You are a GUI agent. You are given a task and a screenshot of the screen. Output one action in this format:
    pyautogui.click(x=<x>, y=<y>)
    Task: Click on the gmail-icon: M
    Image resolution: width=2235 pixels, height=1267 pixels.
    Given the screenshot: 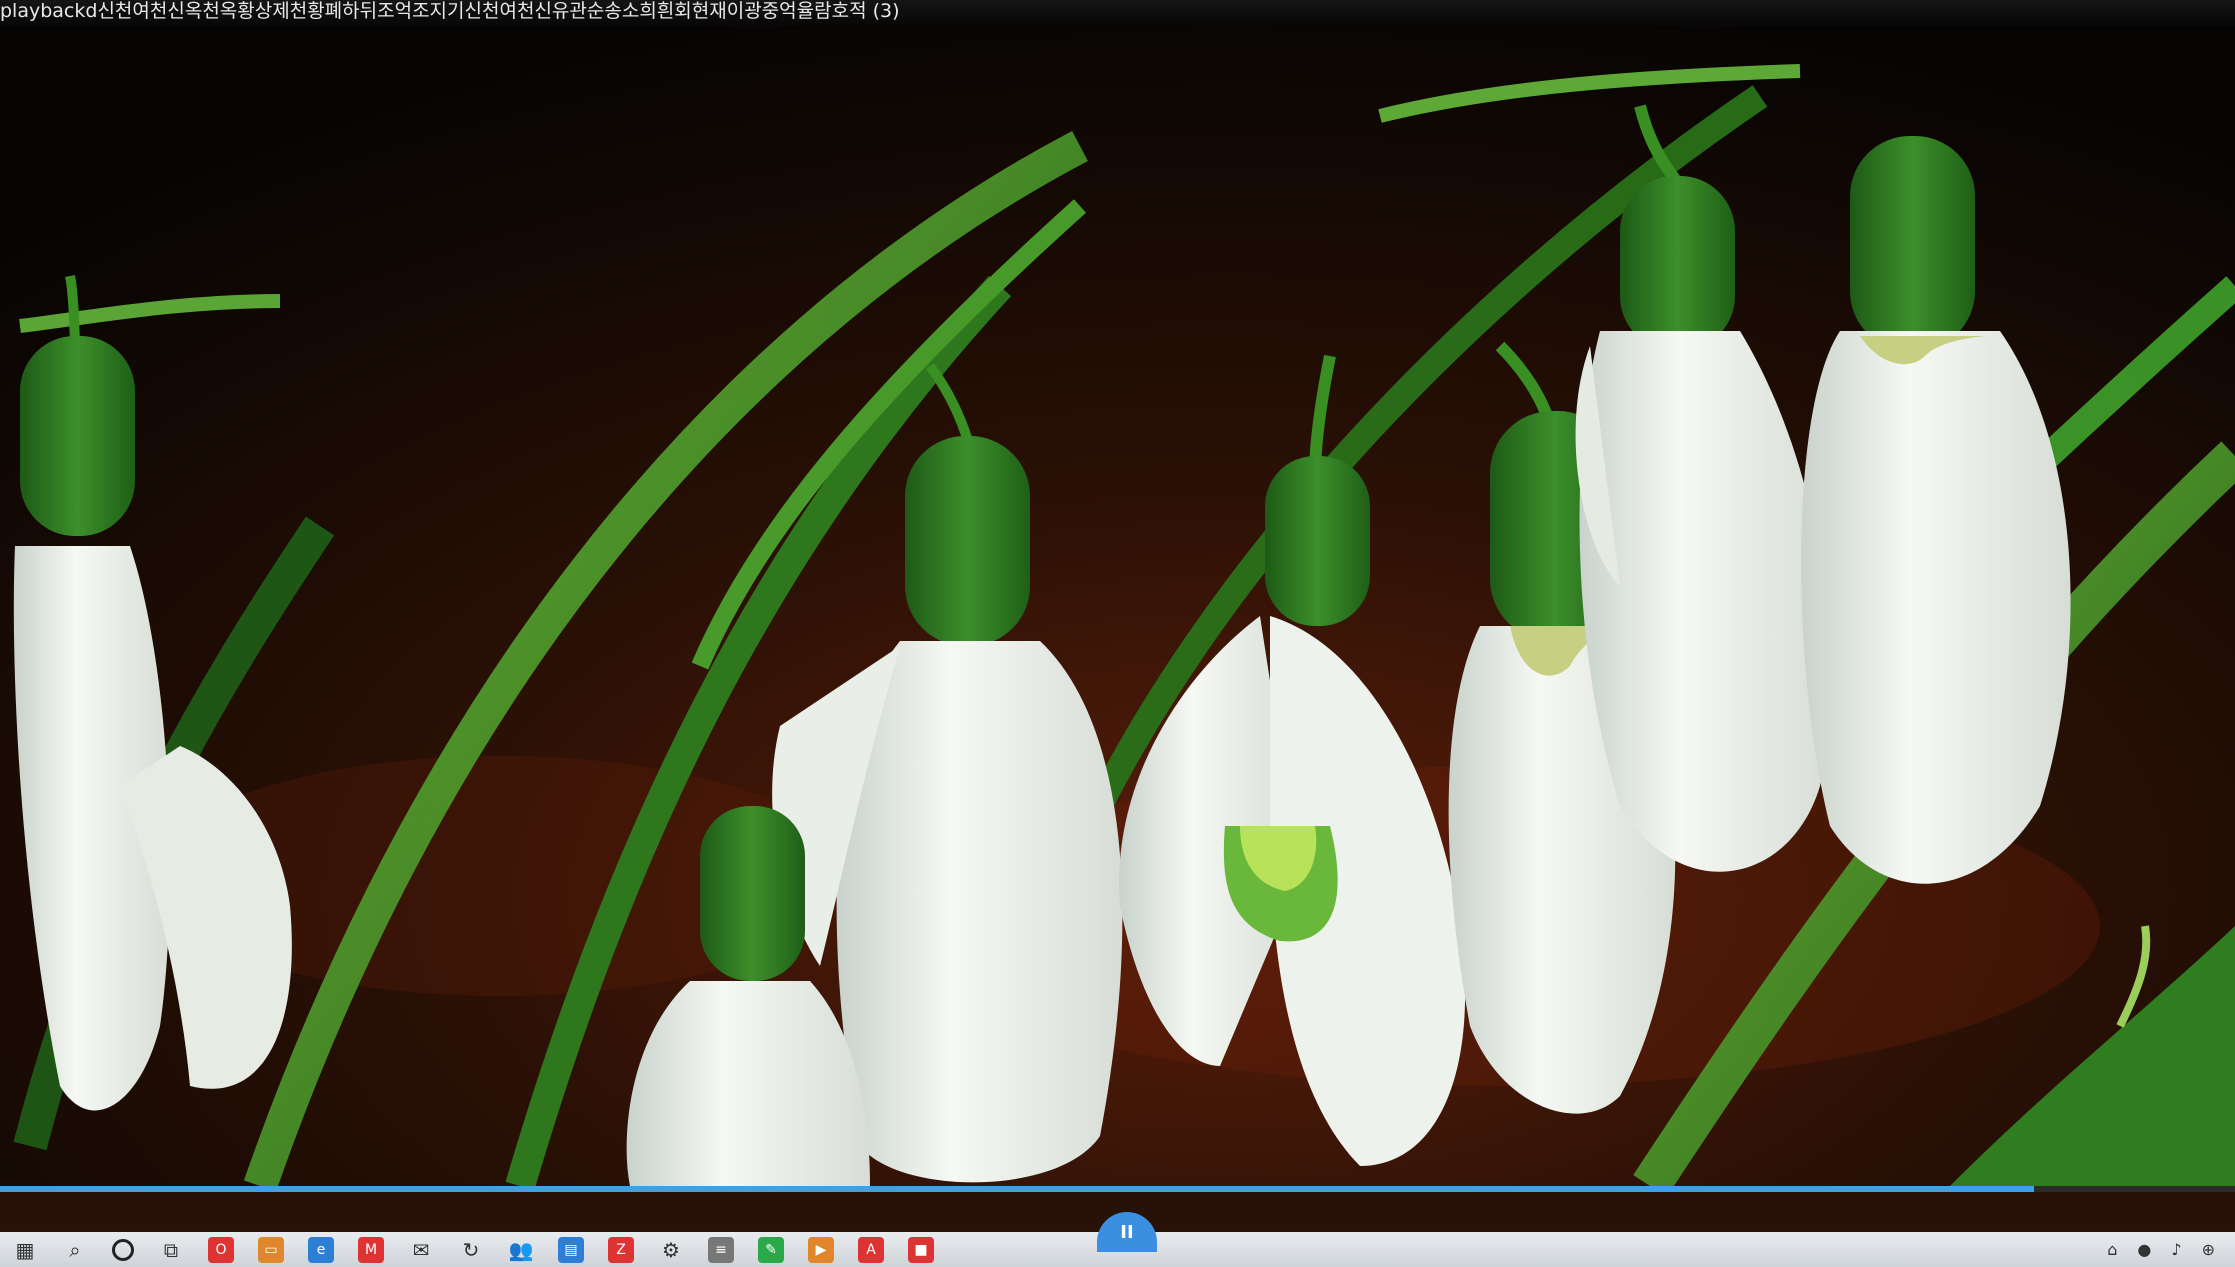 What is the action you would take?
    pyautogui.click(x=371, y=1249)
    